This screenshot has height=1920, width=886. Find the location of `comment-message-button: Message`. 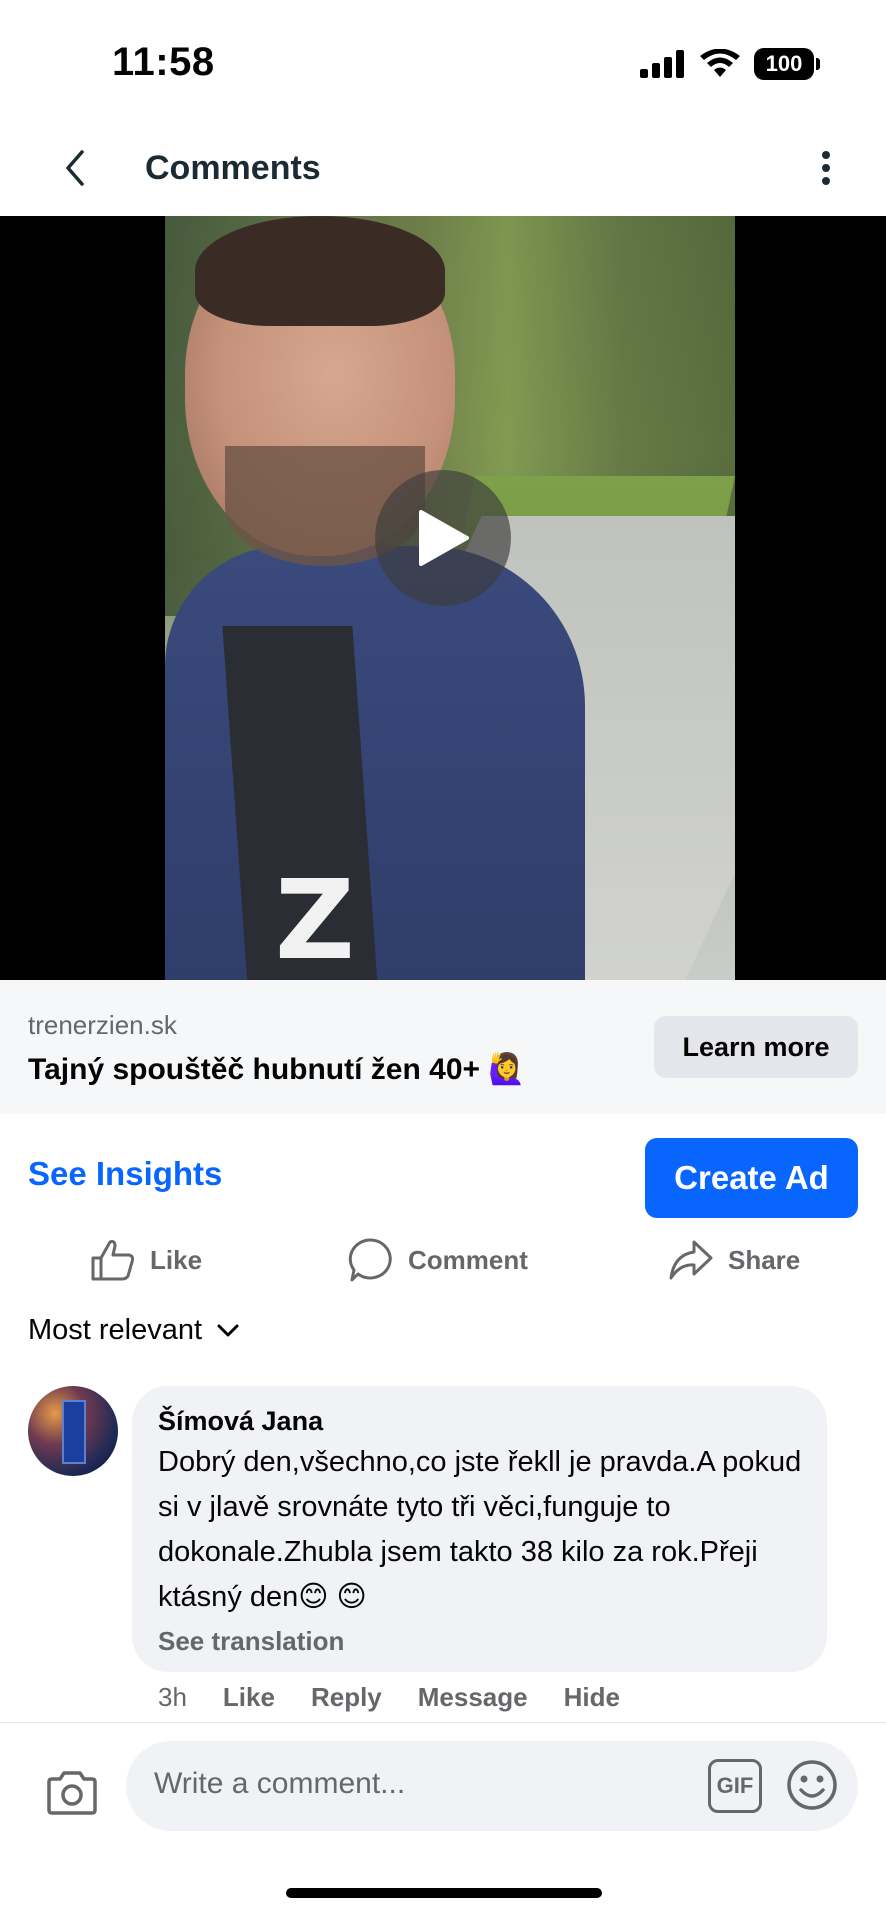

comment-message-button: Message is located at coordinates (473, 1697).